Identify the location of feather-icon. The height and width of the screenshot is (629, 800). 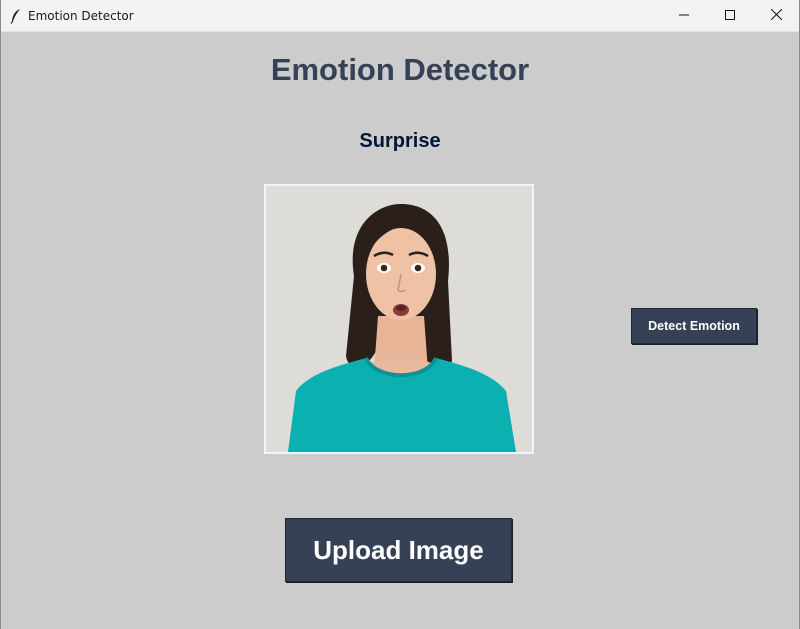
(16, 16).